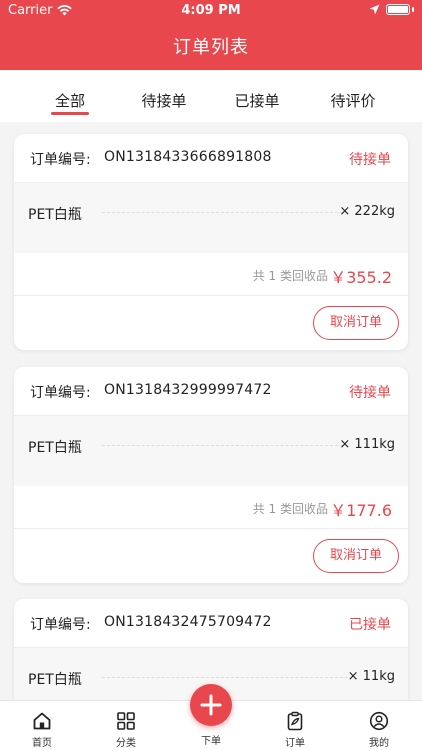  I want to click on order-item: PET白瓶 × 111kg, so click(211, 451).